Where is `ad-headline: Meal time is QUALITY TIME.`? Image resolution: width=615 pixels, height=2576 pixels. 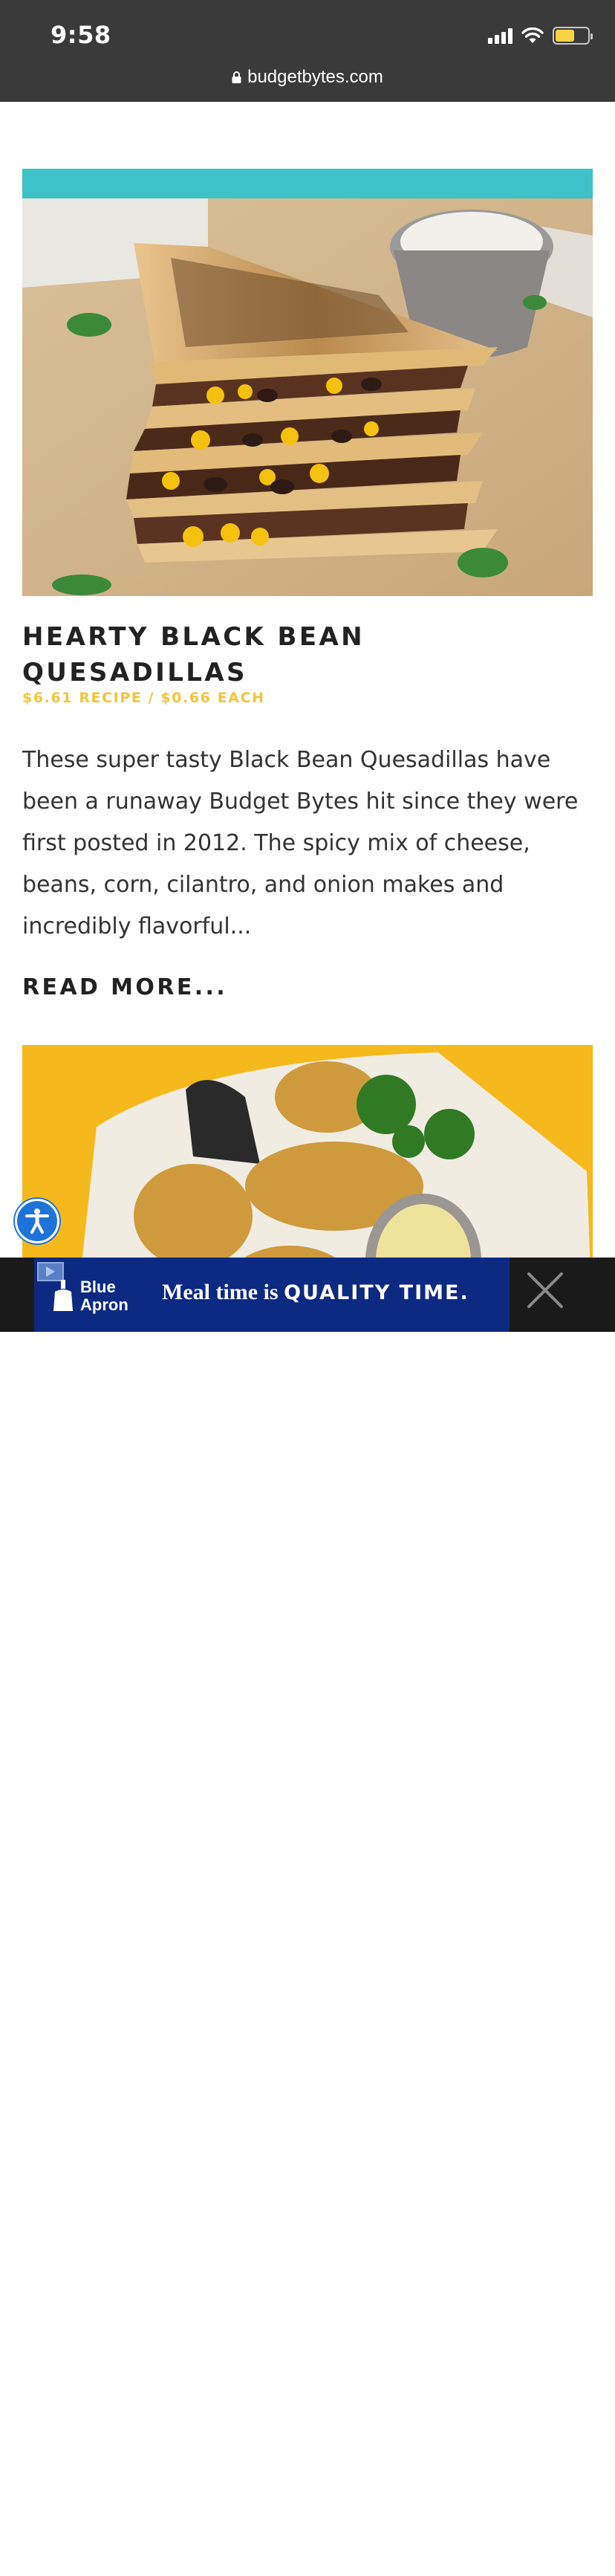
ad-headline: Meal time is QUALITY TIME. is located at coordinates (315, 1292).